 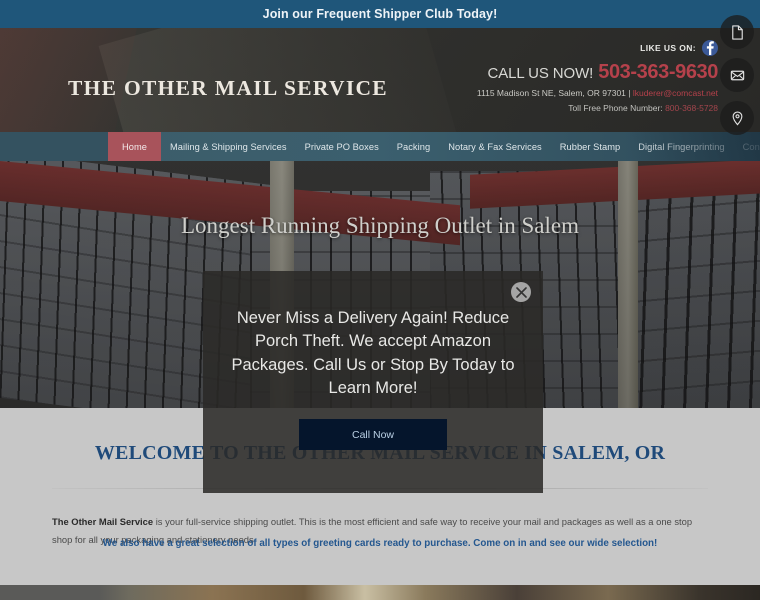 What do you see at coordinates (675, 93) in the screenshot?
I see `email-link: lkuderer@comcast.net` at bounding box center [675, 93].